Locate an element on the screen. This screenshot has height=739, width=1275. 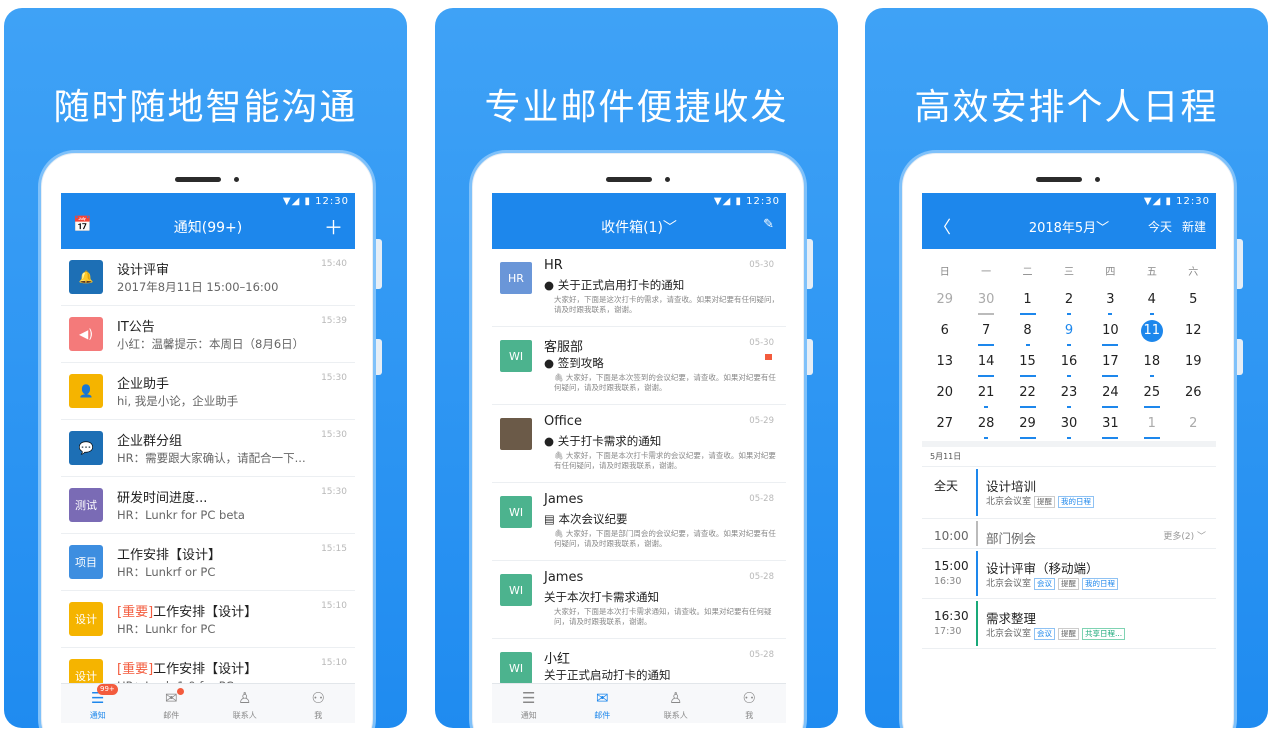
day-number: 9 is located at coordinates (1069, 330).